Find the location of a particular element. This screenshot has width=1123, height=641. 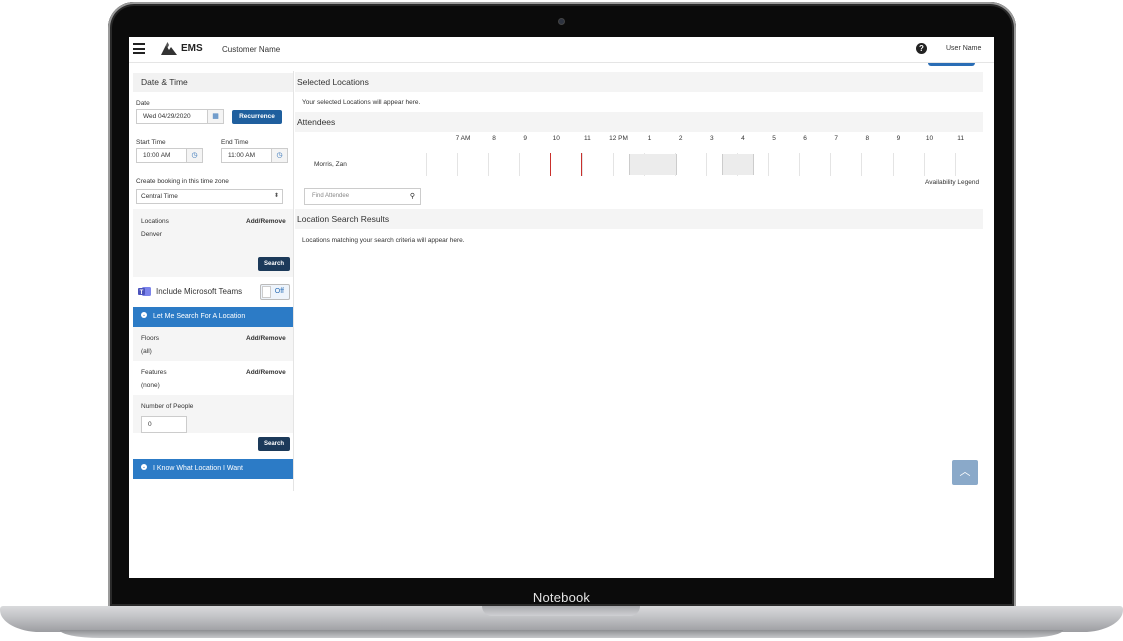

question-circle-icon: ? is located at coordinates (921, 48).